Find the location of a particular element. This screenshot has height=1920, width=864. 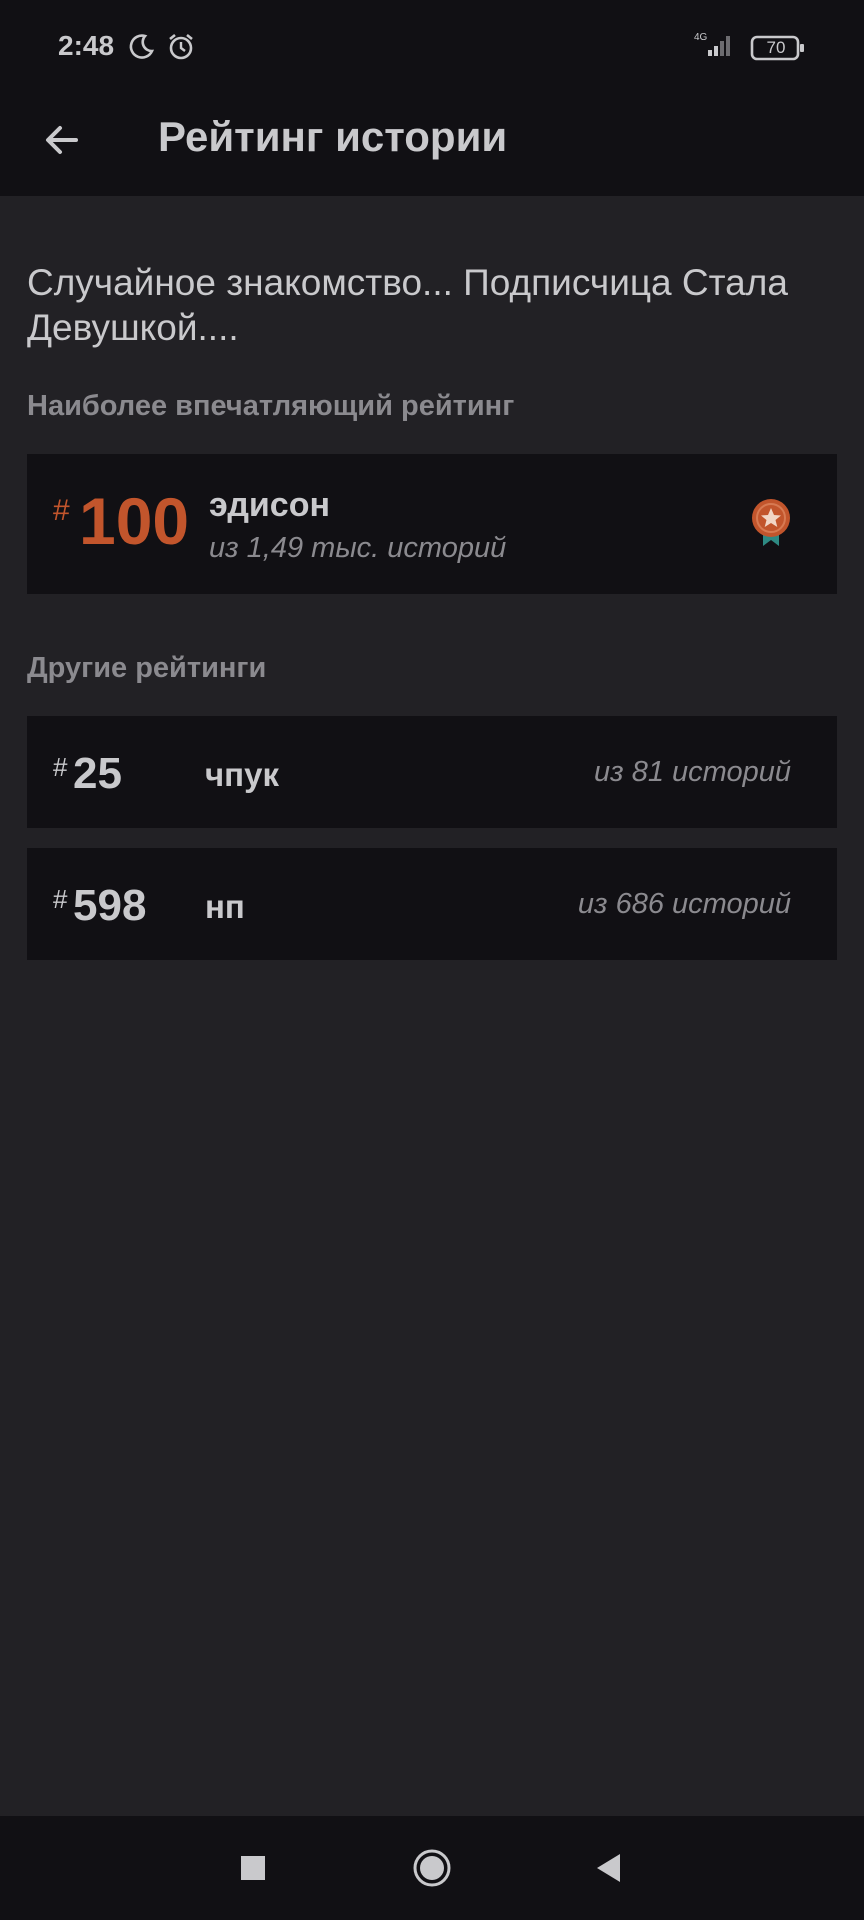

network-label: 4G is located at coordinates (701, 37).